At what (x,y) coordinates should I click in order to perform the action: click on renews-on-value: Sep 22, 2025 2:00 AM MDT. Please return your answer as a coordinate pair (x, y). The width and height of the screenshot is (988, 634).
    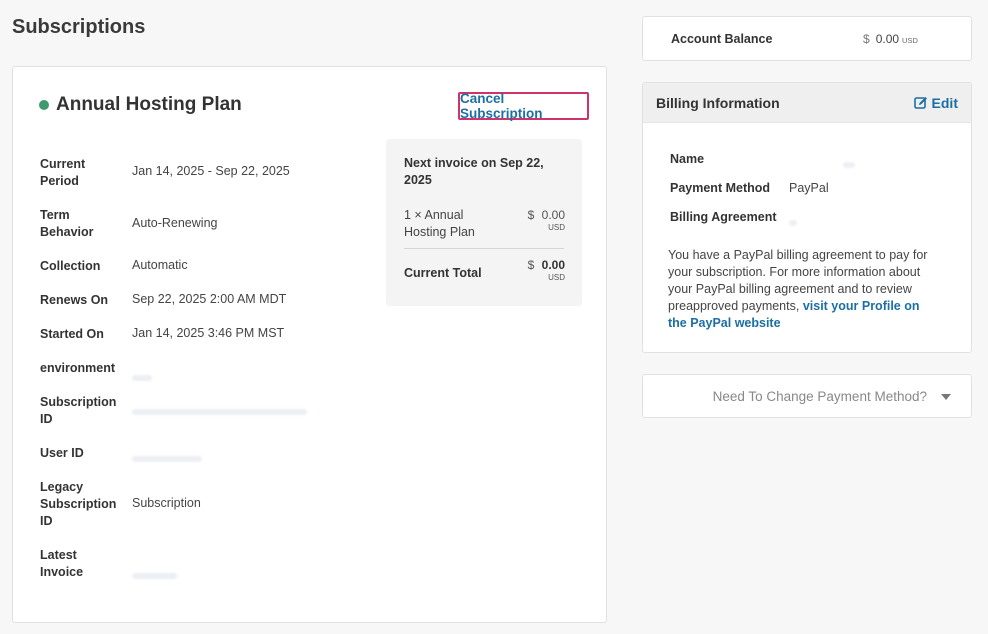
    Looking at the image, I should click on (209, 299).